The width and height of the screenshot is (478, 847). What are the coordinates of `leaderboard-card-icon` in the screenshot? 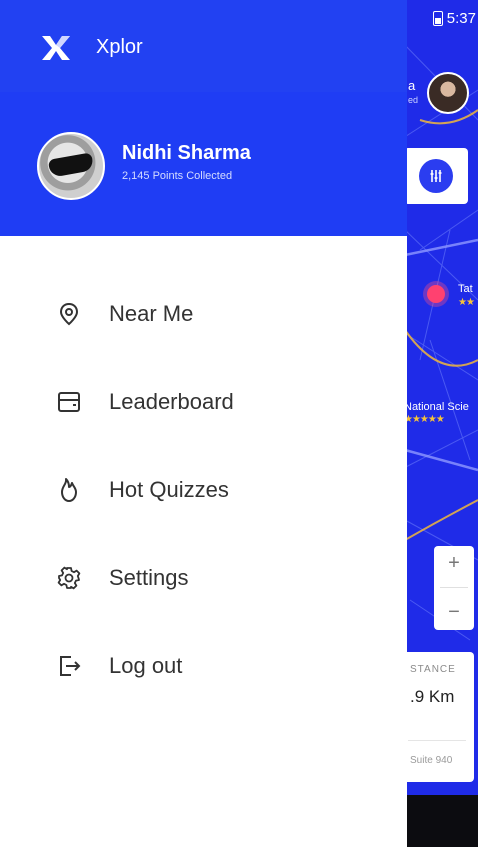 It's located at (69, 402).